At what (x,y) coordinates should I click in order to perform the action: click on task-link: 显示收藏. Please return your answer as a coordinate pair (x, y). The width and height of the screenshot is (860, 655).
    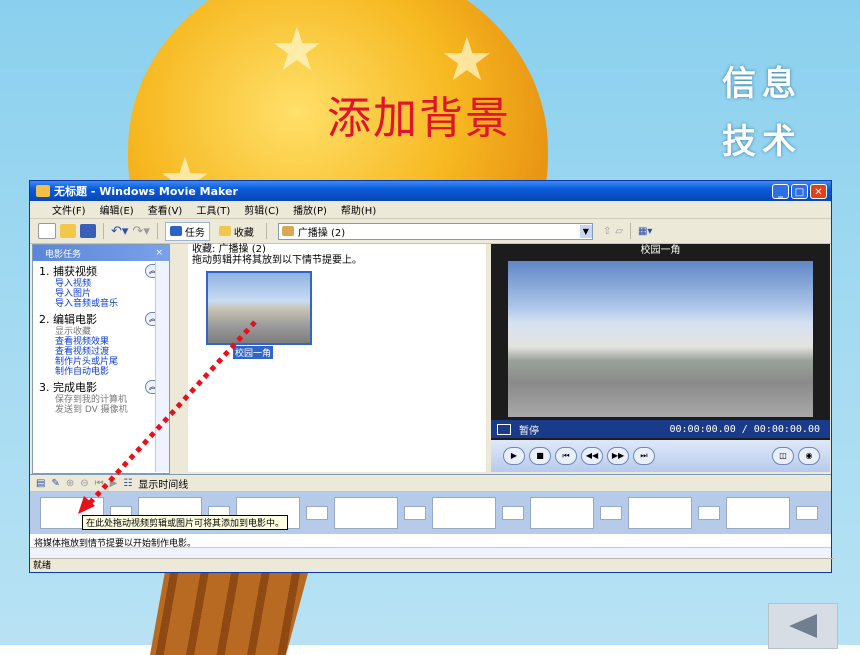
    Looking at the image, I should click on (112, 332).